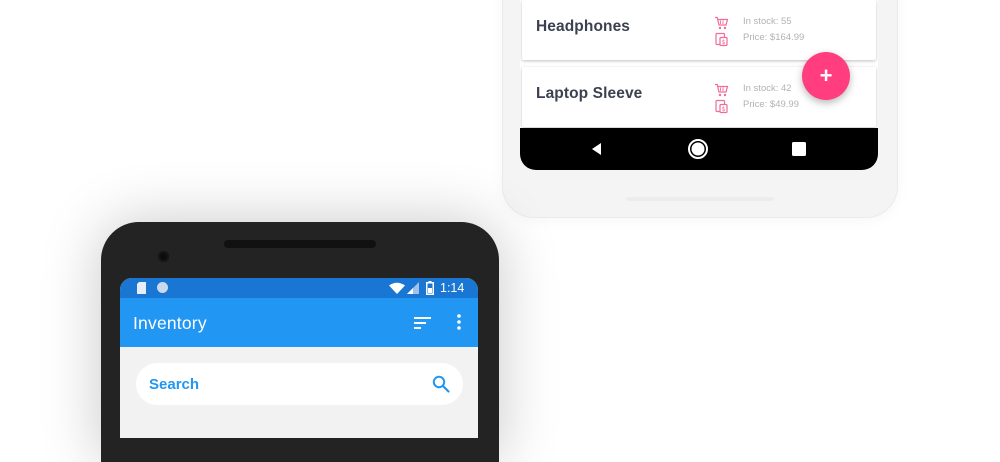 The width and height of the screenshot is (1000, 462). Describe the element at coordinates (170, 323) in the screenshot. I see `page-title: Inventory` at that location.